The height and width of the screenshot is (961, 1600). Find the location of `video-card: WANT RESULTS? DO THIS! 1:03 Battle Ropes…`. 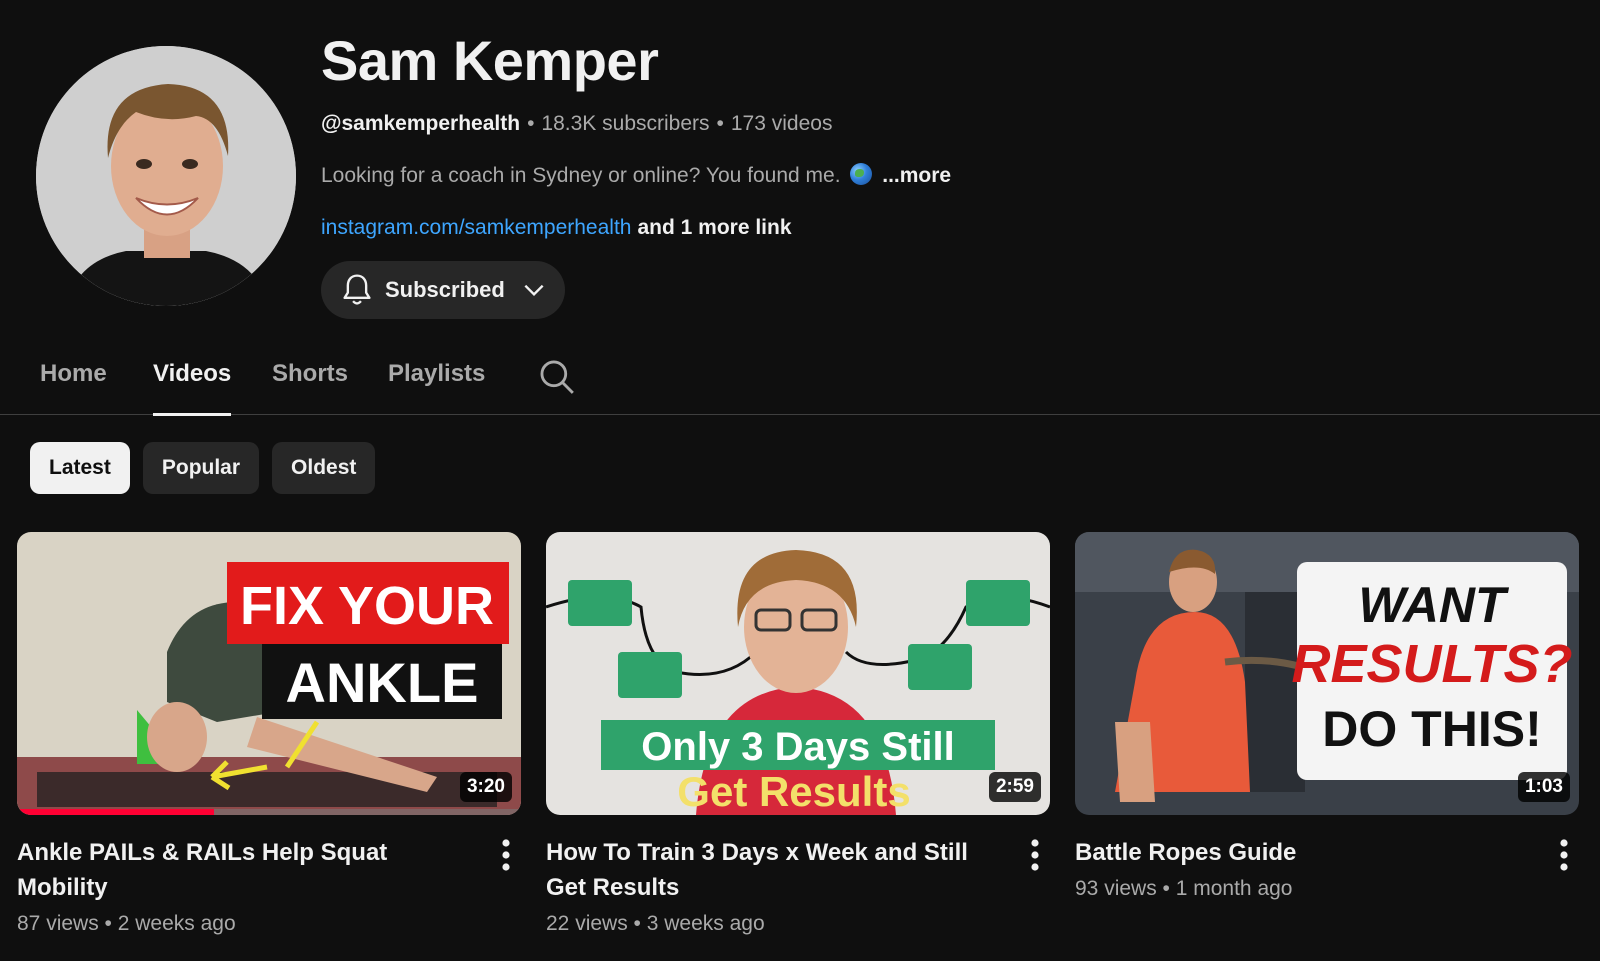

video-card: WANT RESULTS? DO THIS! 1:03 Battle Ropes… is located at coordinates (1327, 718).